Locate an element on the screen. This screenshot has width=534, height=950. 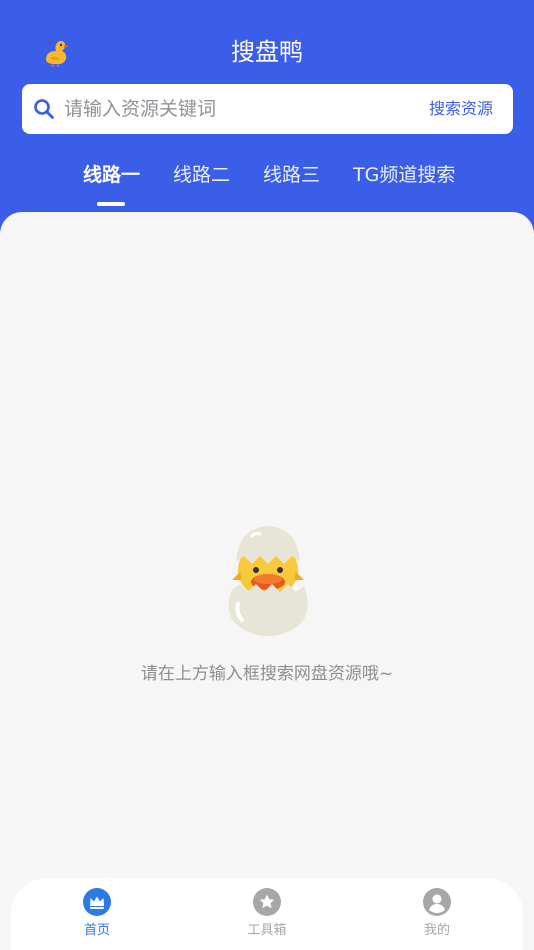
bottom-nav: 首页 工具箱 我的 is located at coordinates (267, 914).